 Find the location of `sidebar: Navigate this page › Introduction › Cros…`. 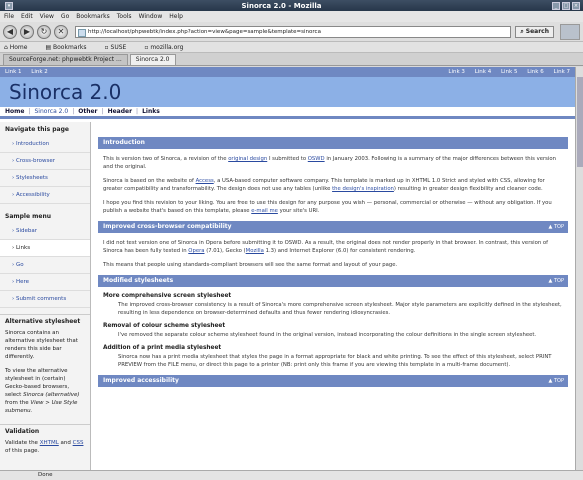

sidebar: Navigate this page › Introduction › Cros… is located at coordinates (45, 296).